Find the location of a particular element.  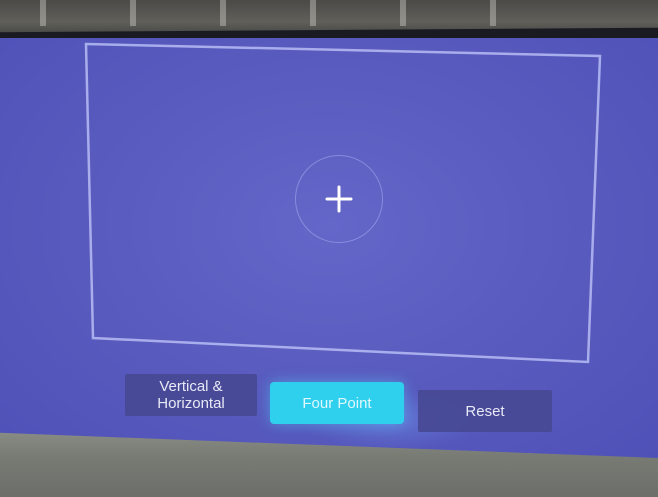

reset-button: Reset is located at coordinates (485, 411).